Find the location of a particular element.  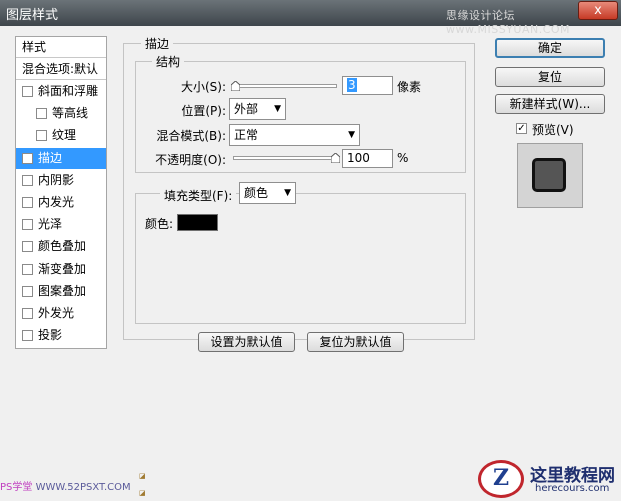

position-label: 位置(P): is located at coordinates (203, 111).